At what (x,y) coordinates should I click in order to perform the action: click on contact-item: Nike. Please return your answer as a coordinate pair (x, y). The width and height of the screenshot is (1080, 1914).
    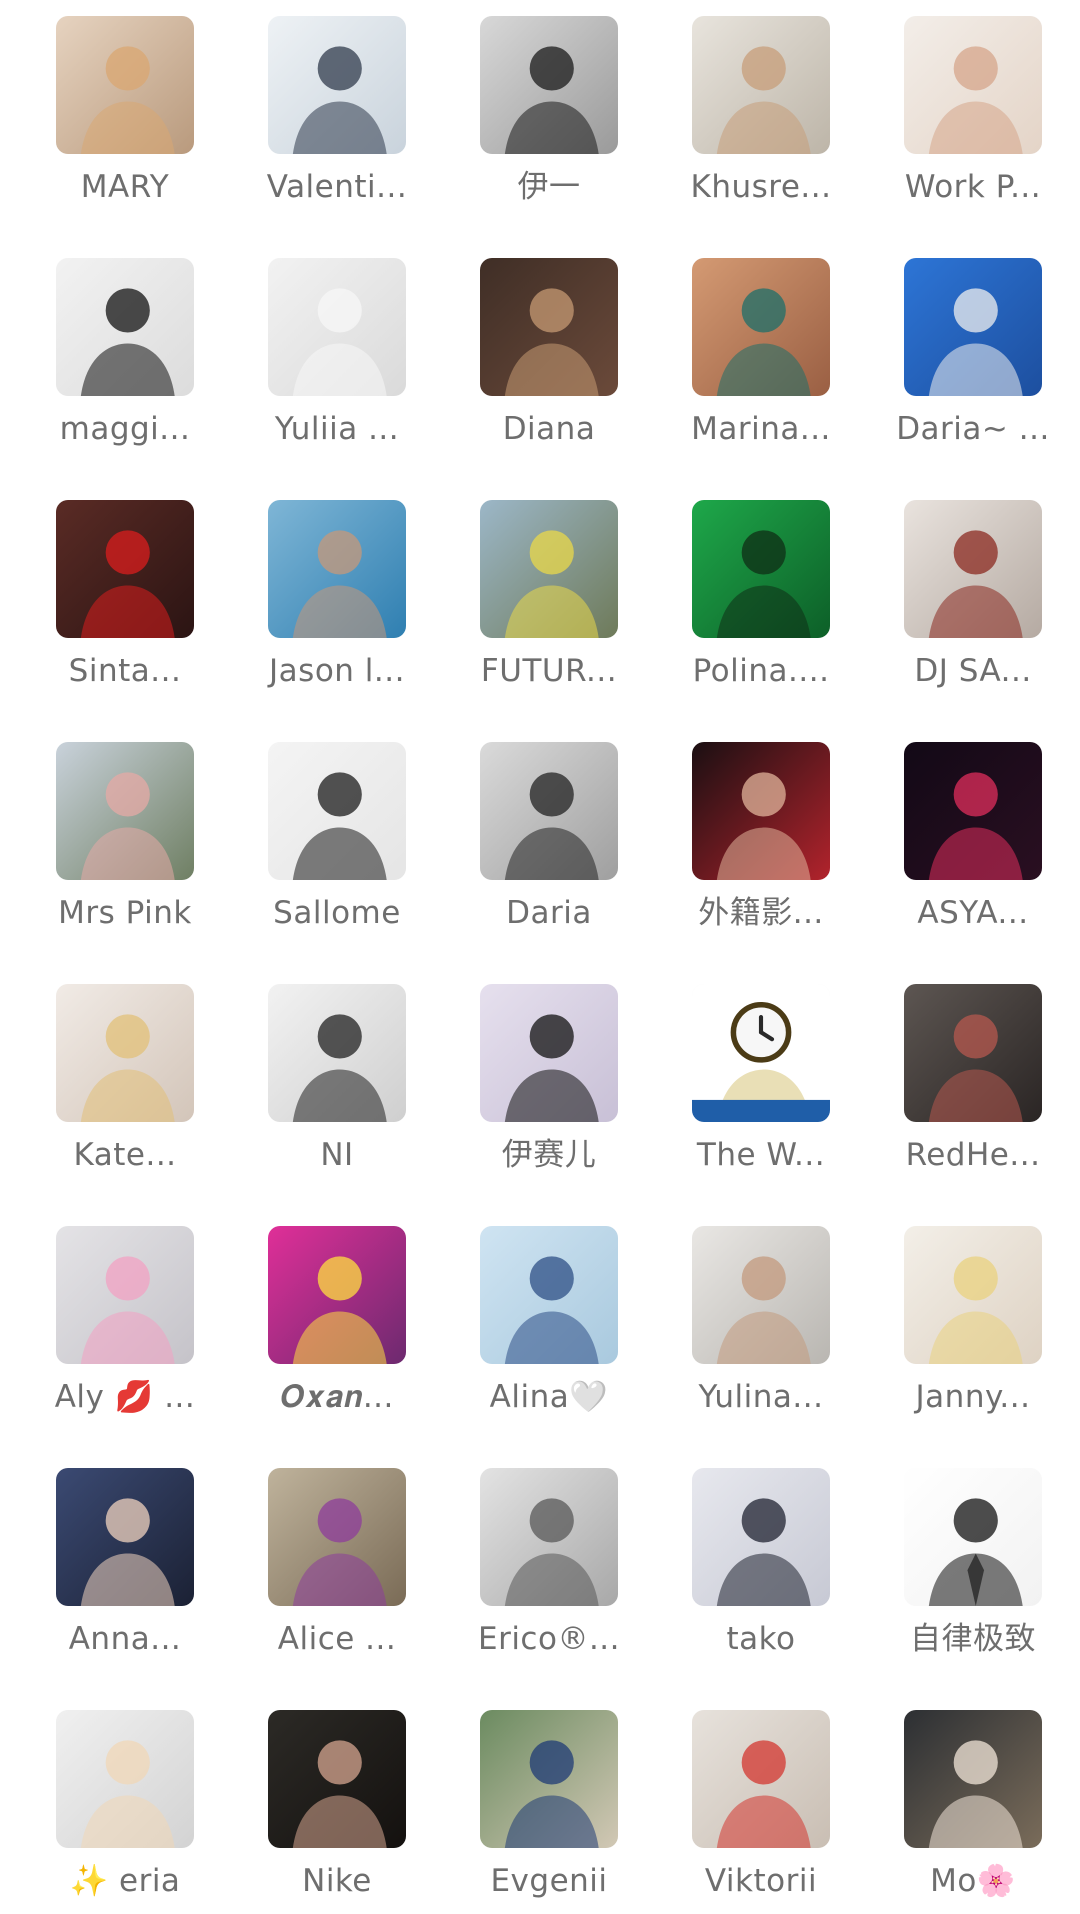
    Looking at the image, I should click on (335, 1804).